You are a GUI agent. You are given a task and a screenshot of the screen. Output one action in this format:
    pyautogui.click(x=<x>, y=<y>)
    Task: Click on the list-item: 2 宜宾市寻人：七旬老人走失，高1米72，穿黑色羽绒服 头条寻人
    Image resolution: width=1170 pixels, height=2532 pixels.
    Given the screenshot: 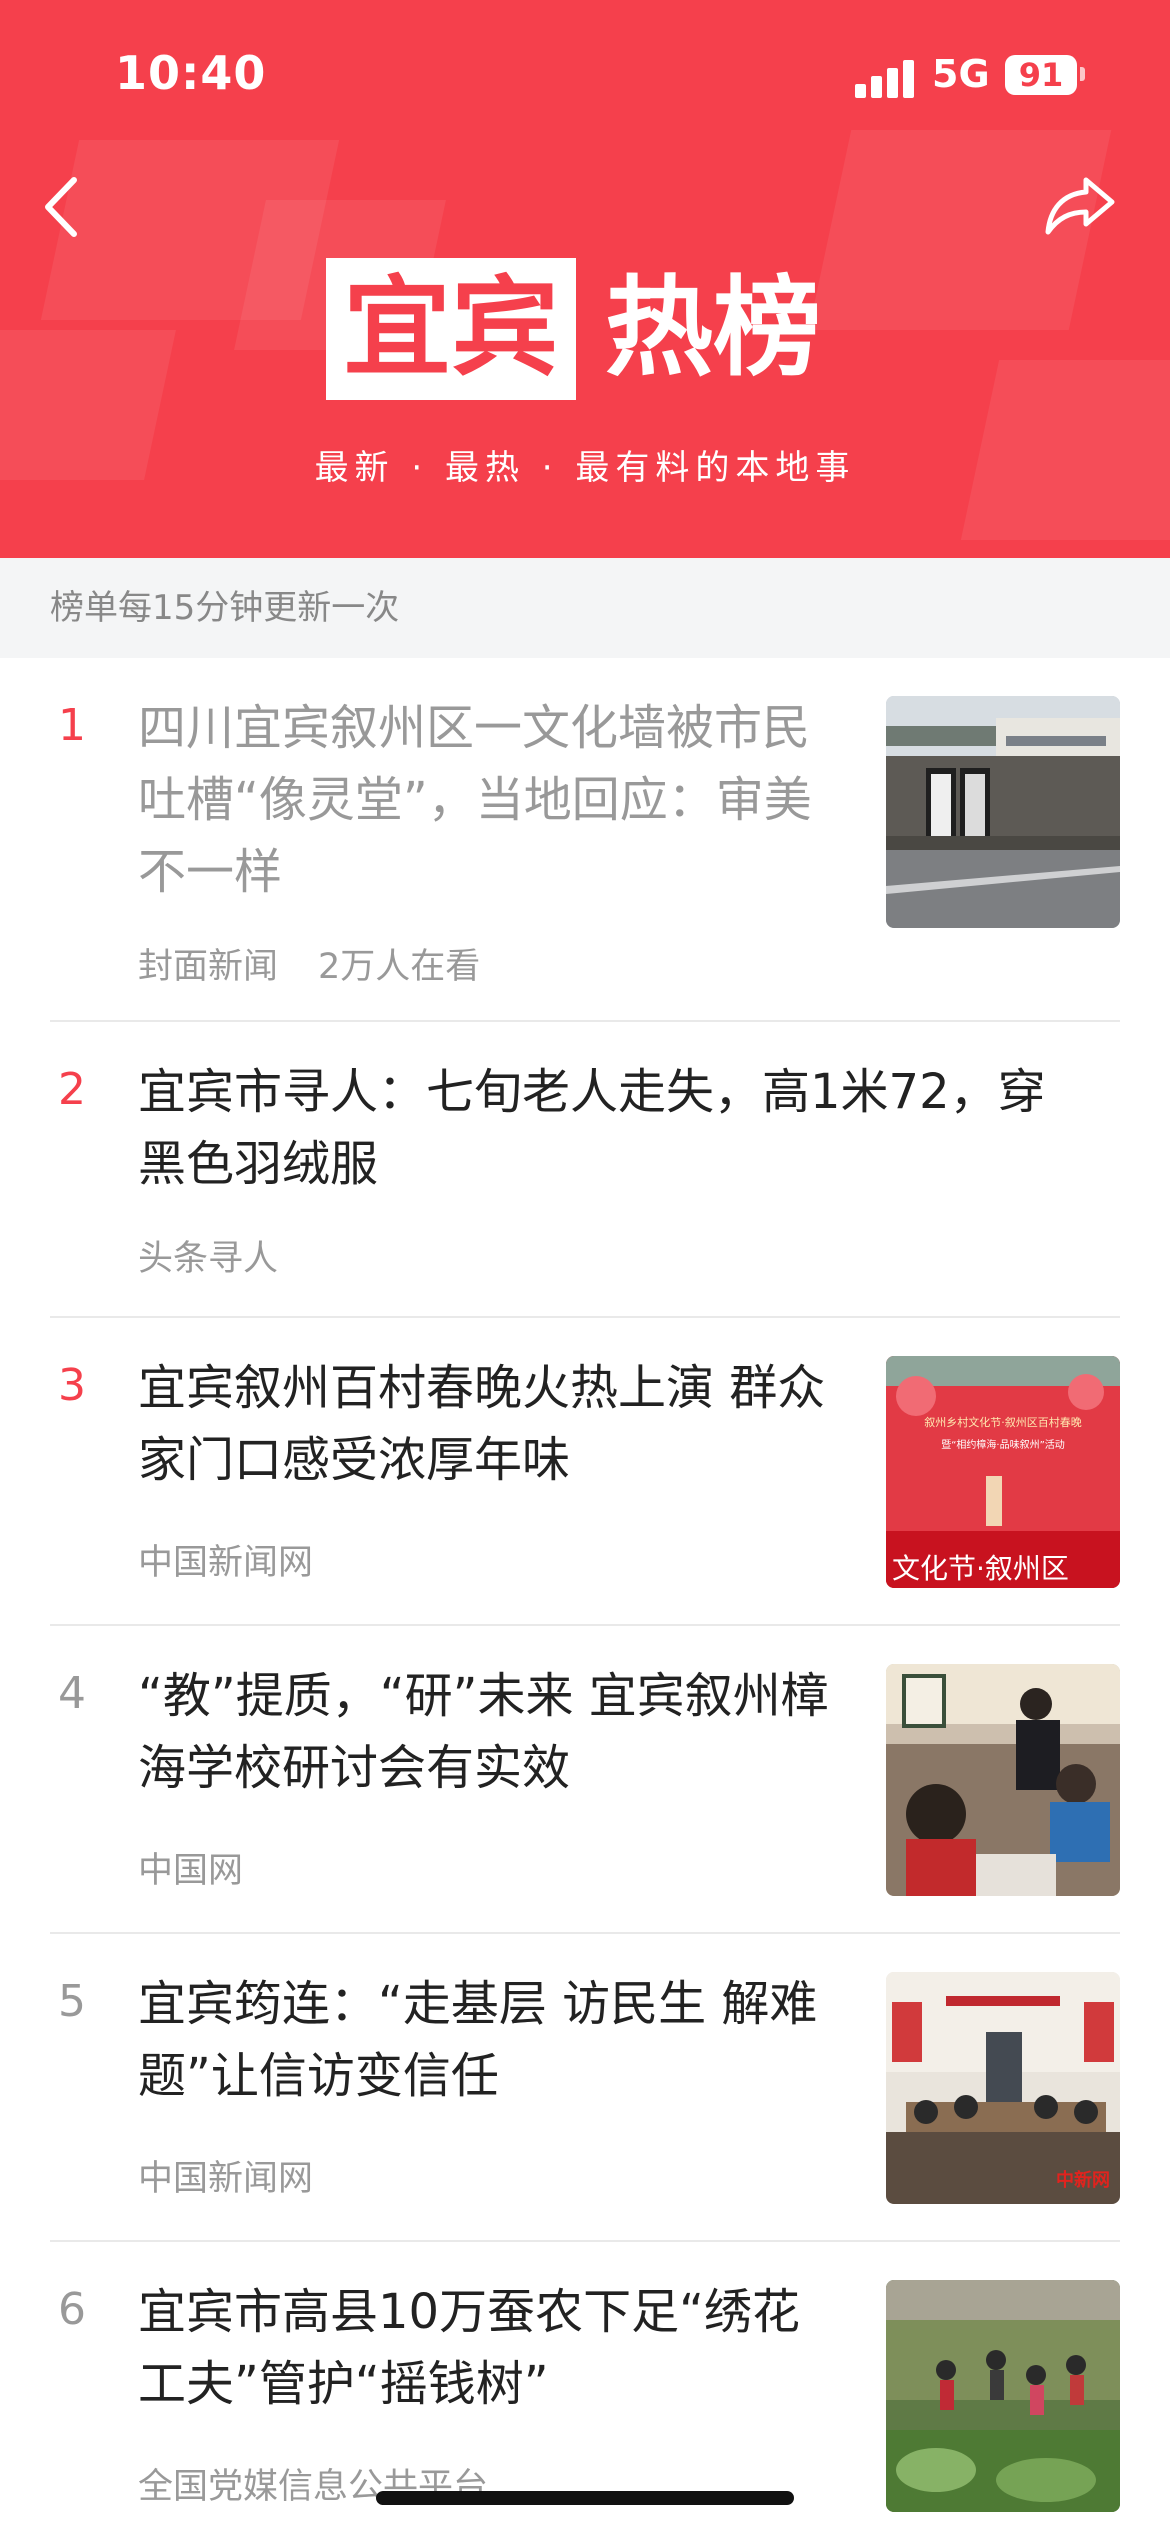 What is the action you would take?
    pyautogui.click(x=585, y=1170)
    